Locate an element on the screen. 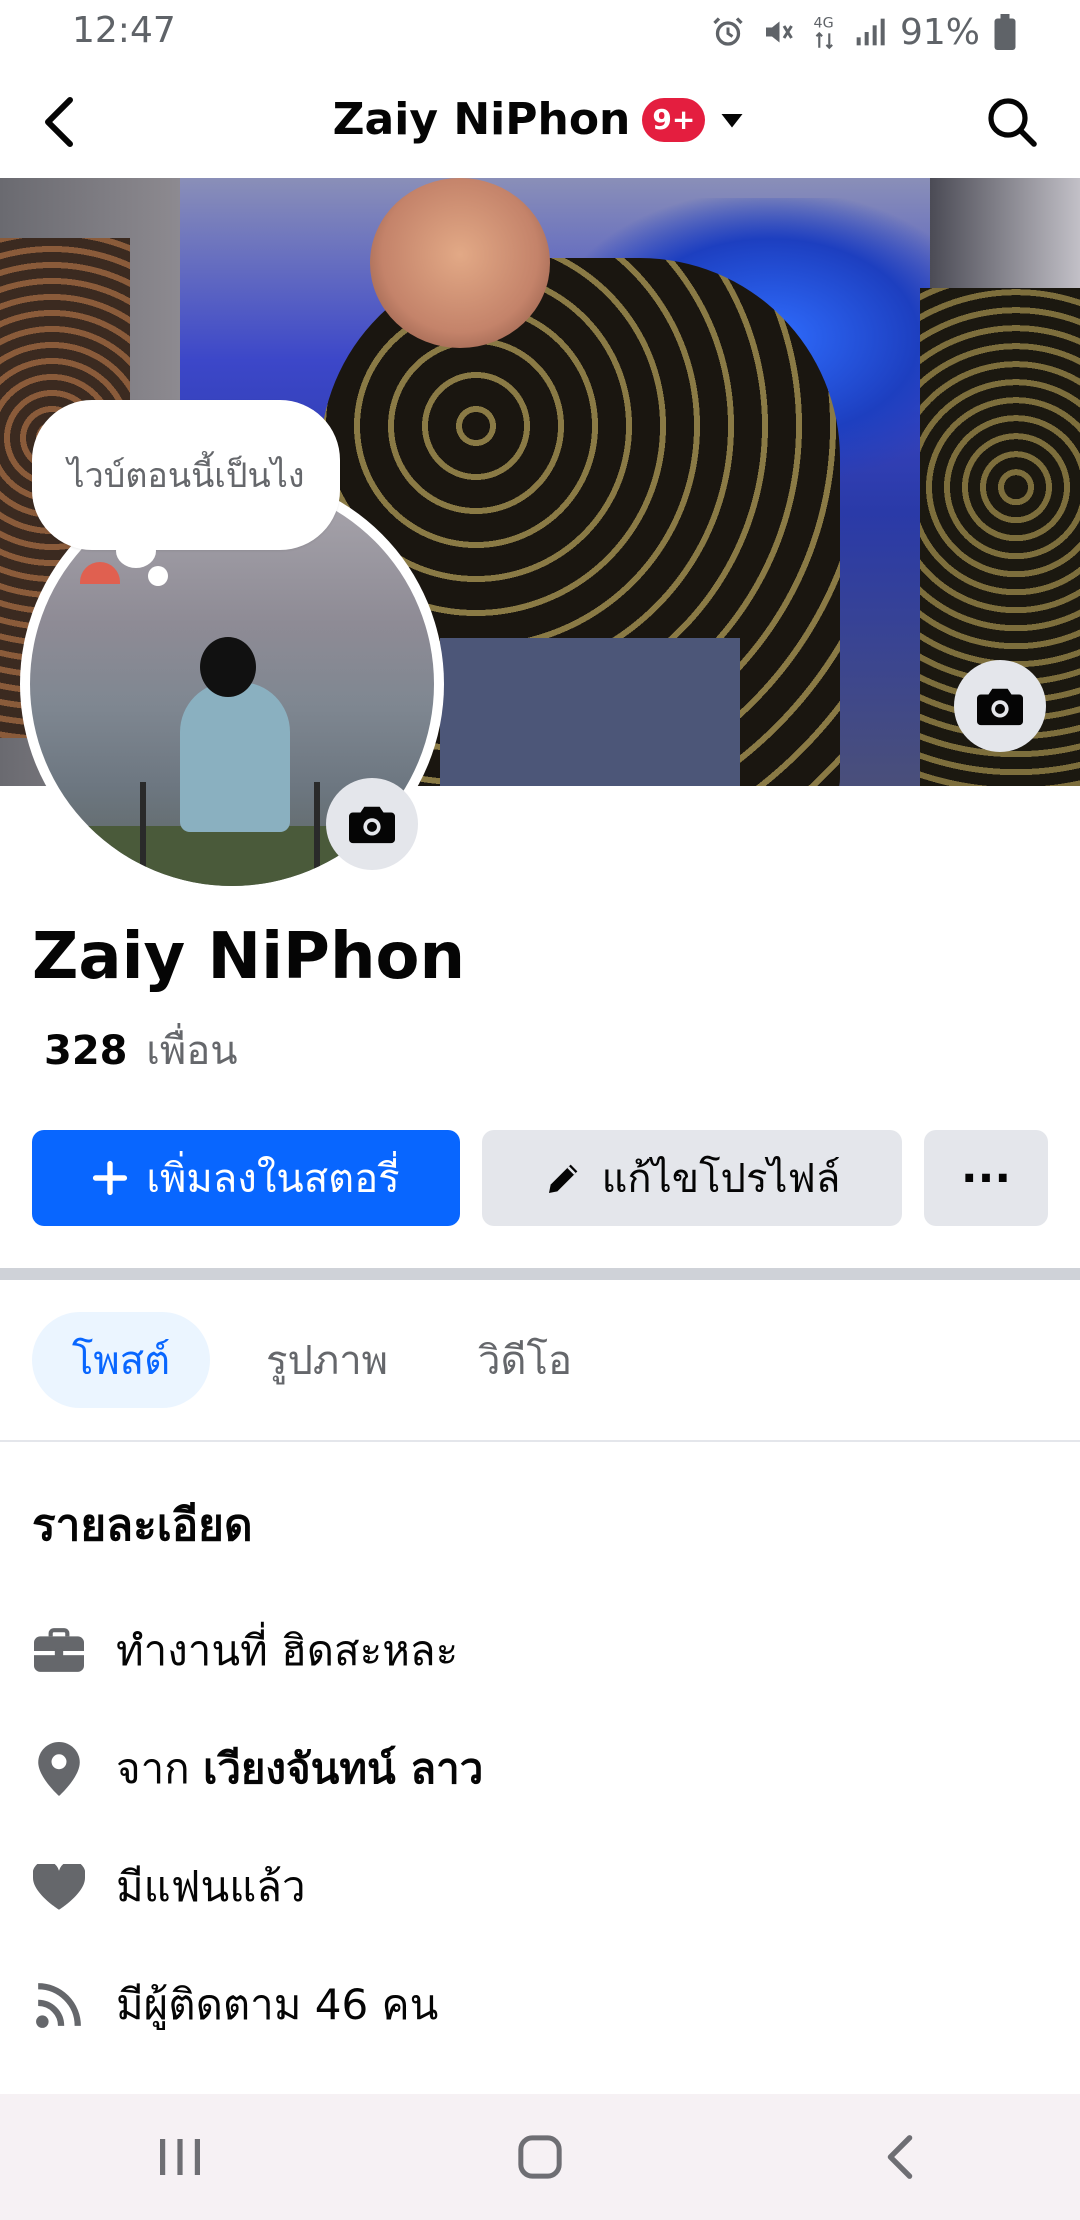  location-pin-icon is located at coordinates (59, 1769).